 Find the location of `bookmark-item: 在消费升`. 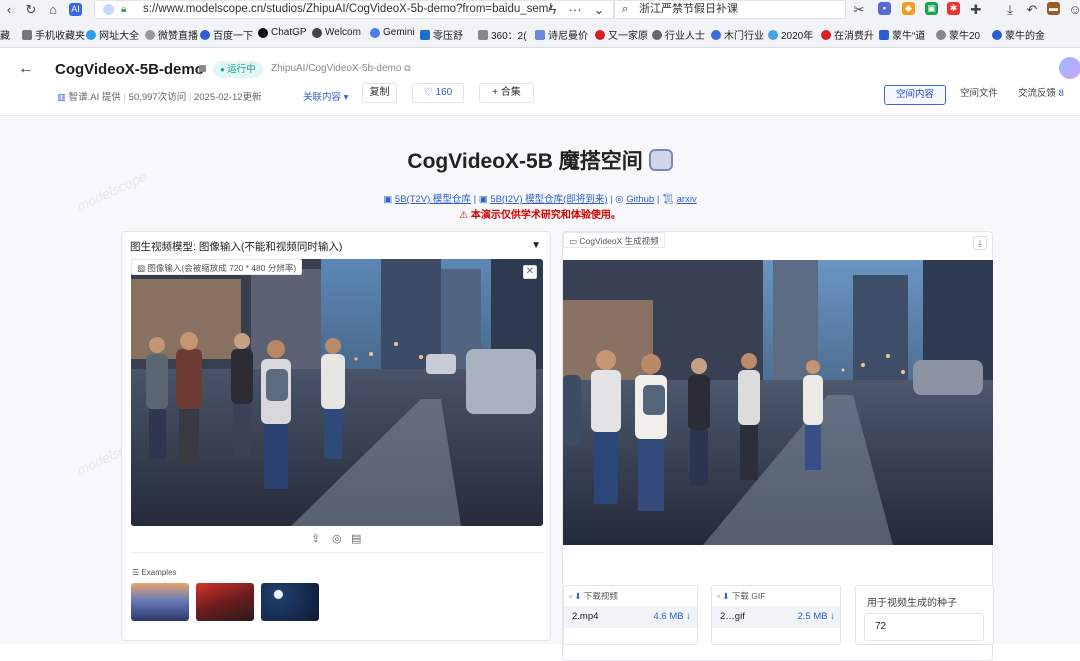

bookmark-item: 在消费升 is located at coordinates (847, 34).